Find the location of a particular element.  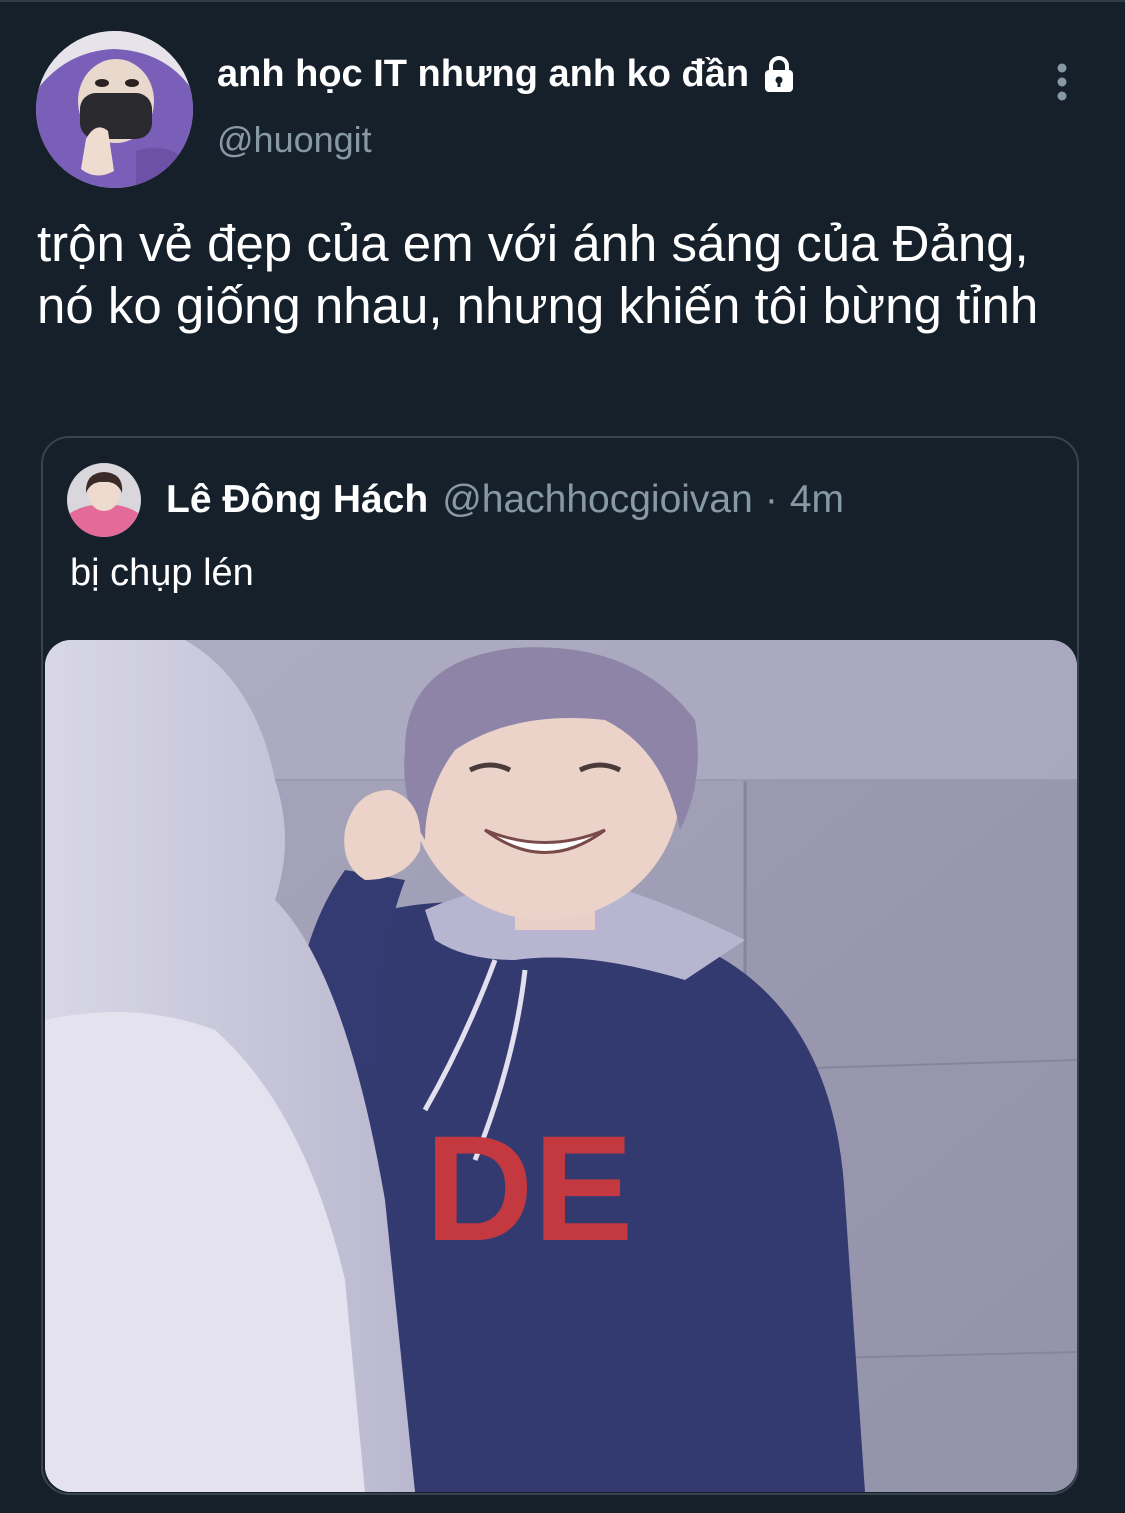

quoted-tweet-text: bị chụp lén is located at coordinates (162, 573).